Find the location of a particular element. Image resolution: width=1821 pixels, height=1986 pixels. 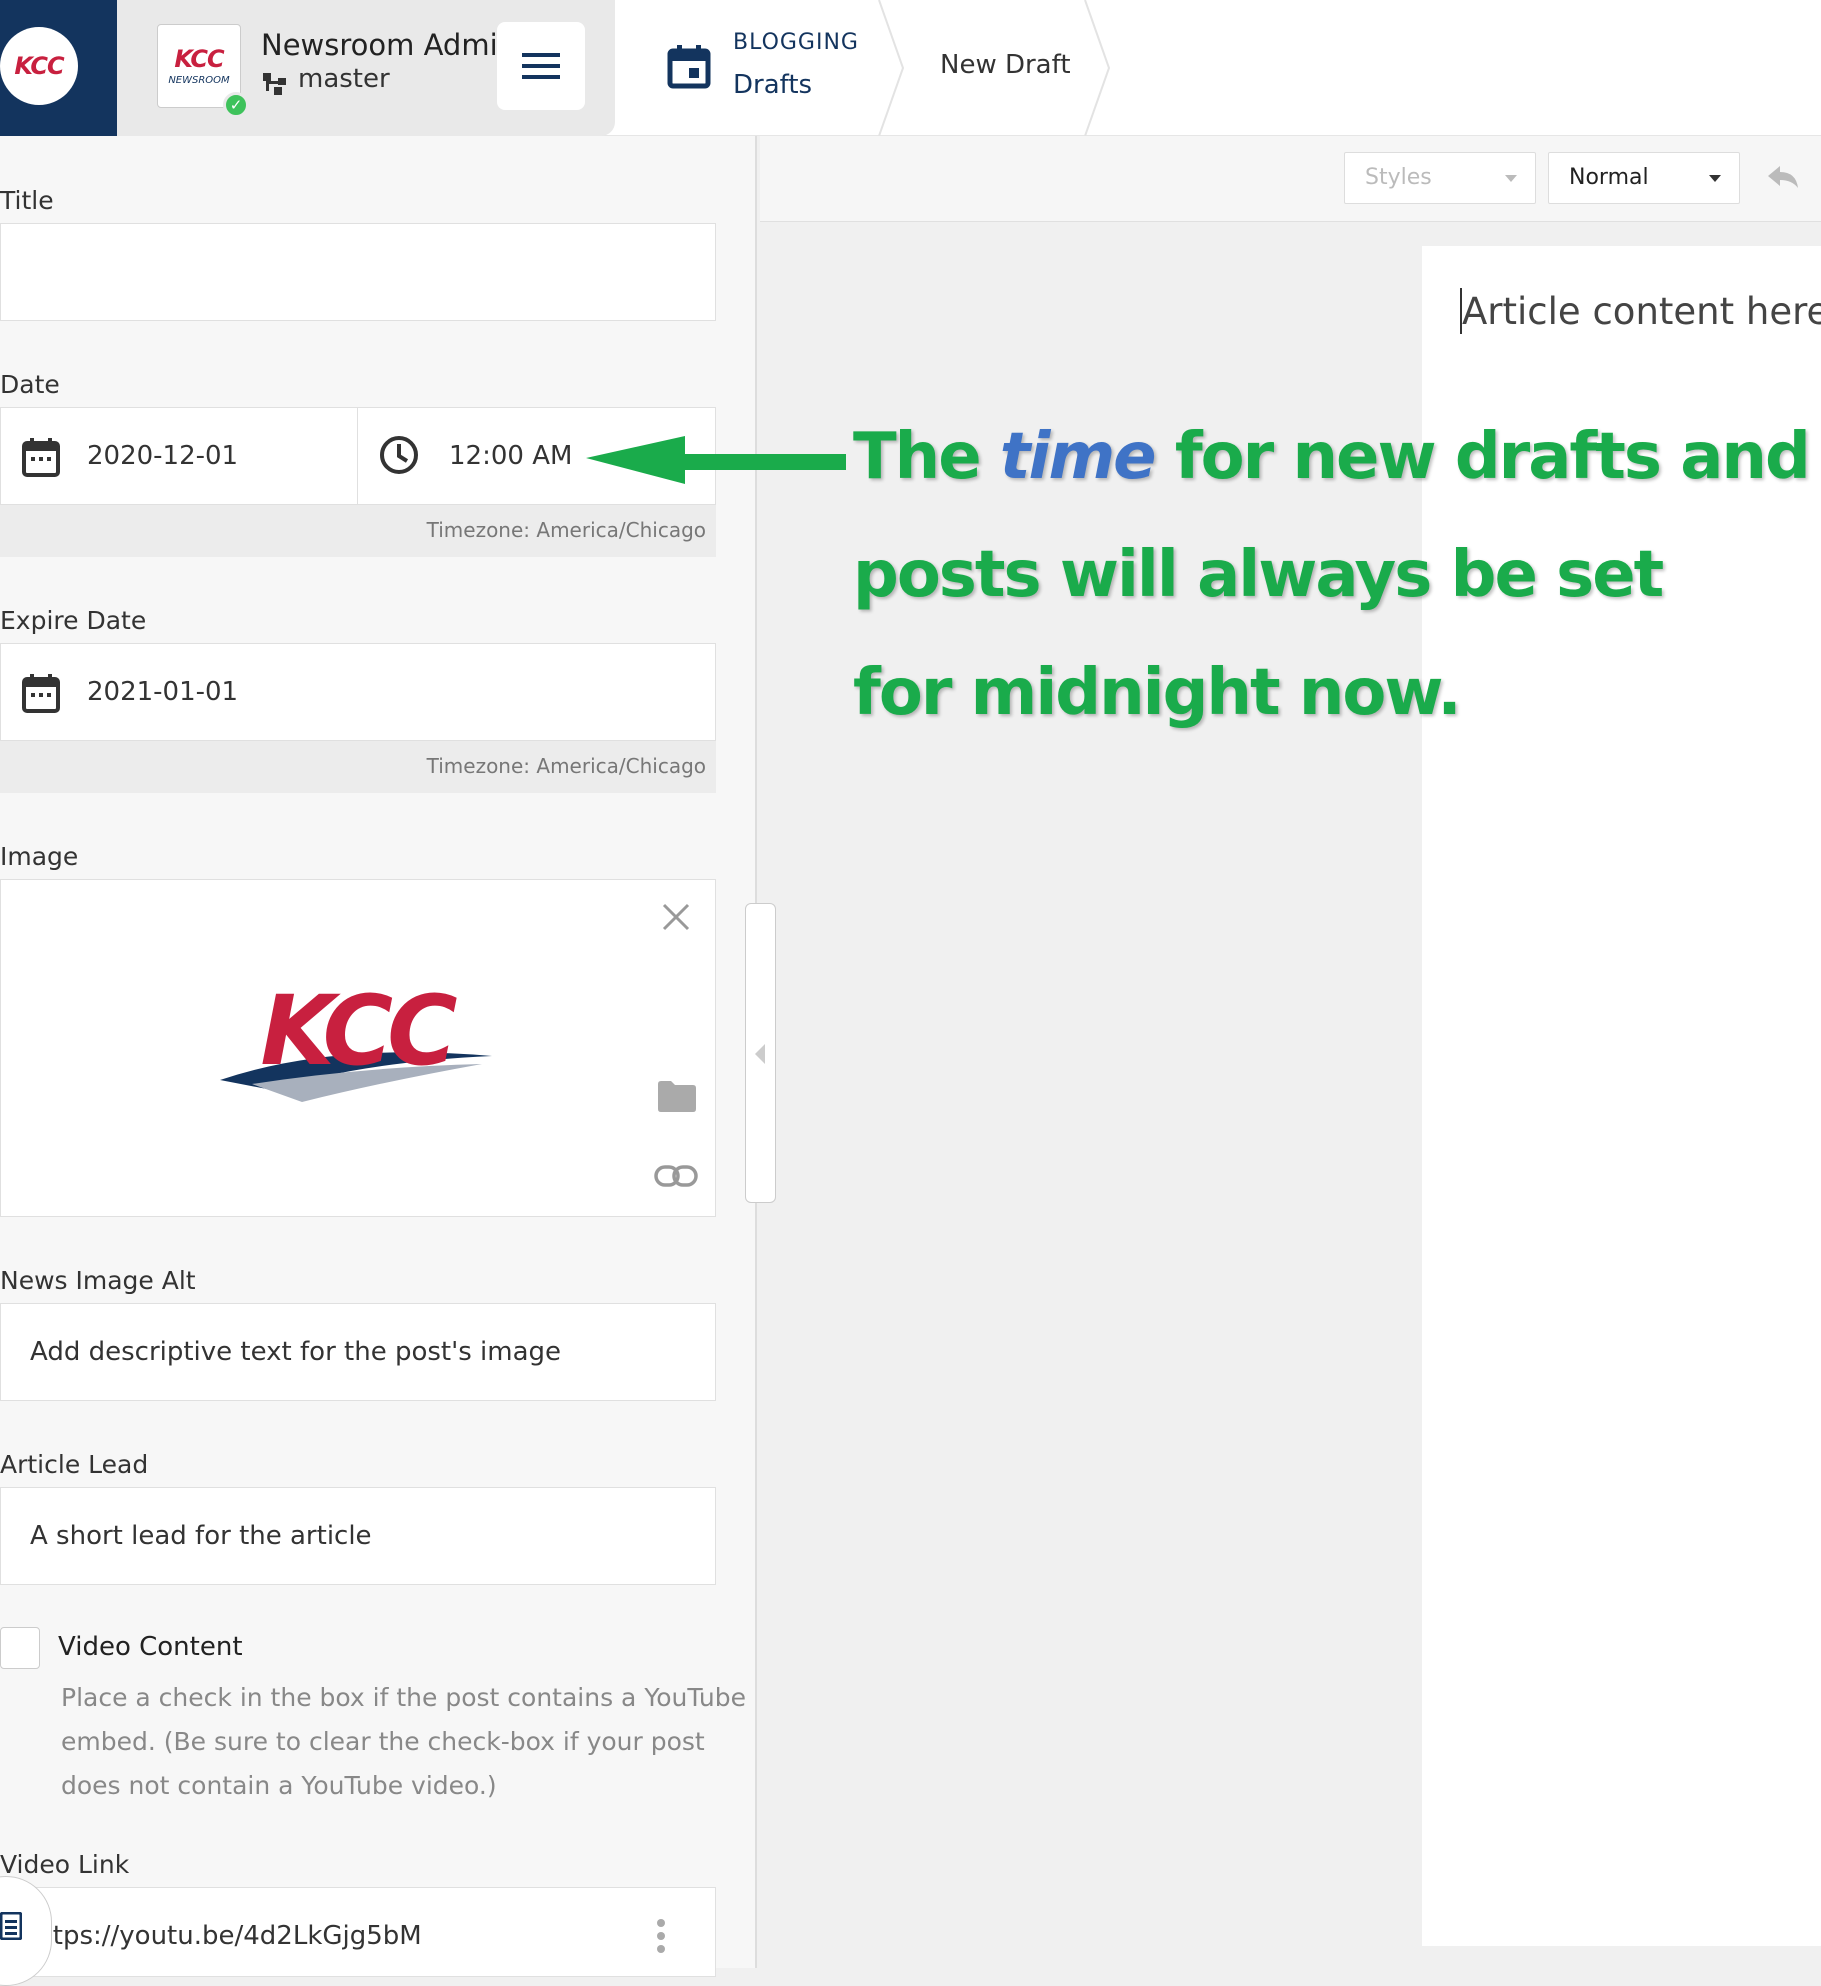

video-content-checkbox is located at coordinates (20, 1648).